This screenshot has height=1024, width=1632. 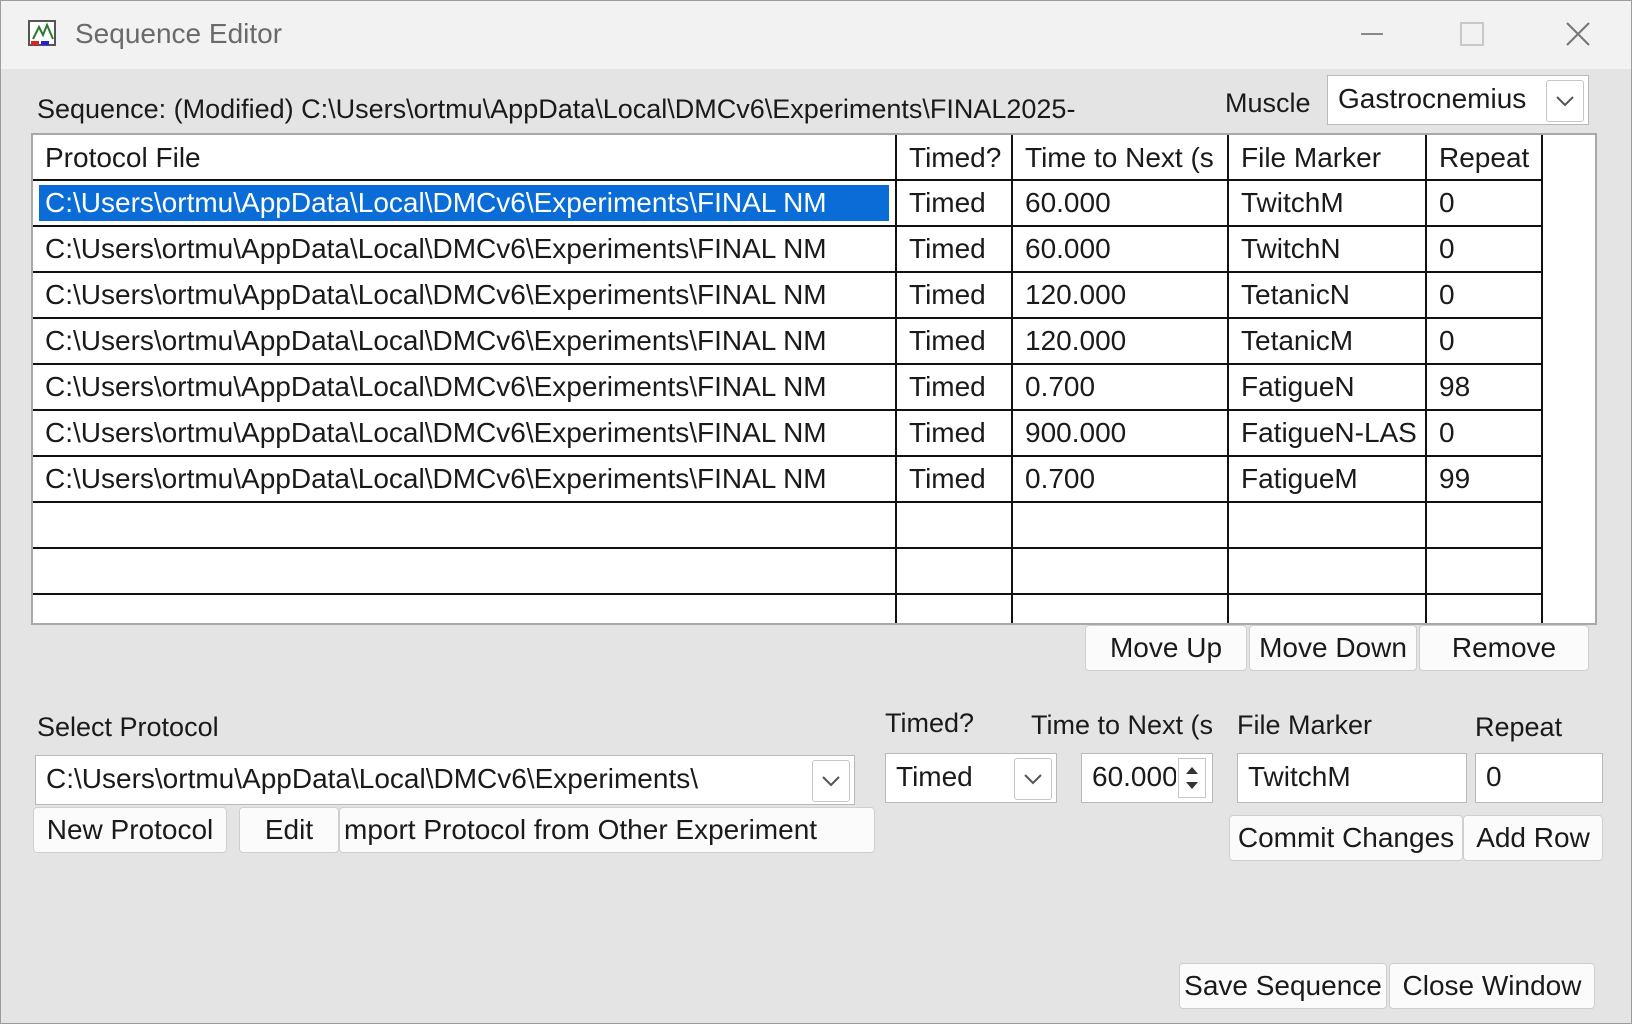 I want to click on time-to-next-label: Time to Next (s, so click(x=1122, y=725).